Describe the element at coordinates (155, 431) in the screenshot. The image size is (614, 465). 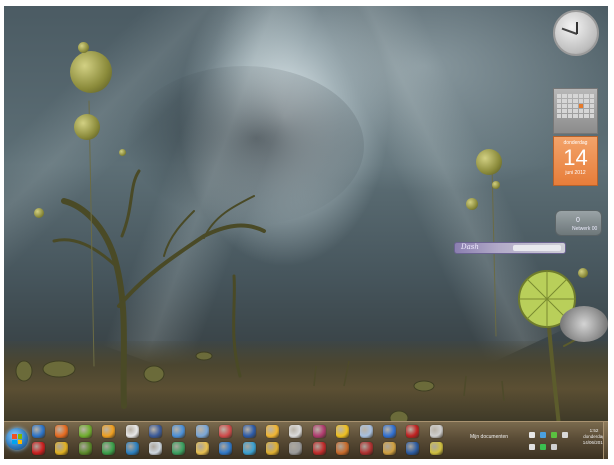
I see `image-viewer-icon` at that location.